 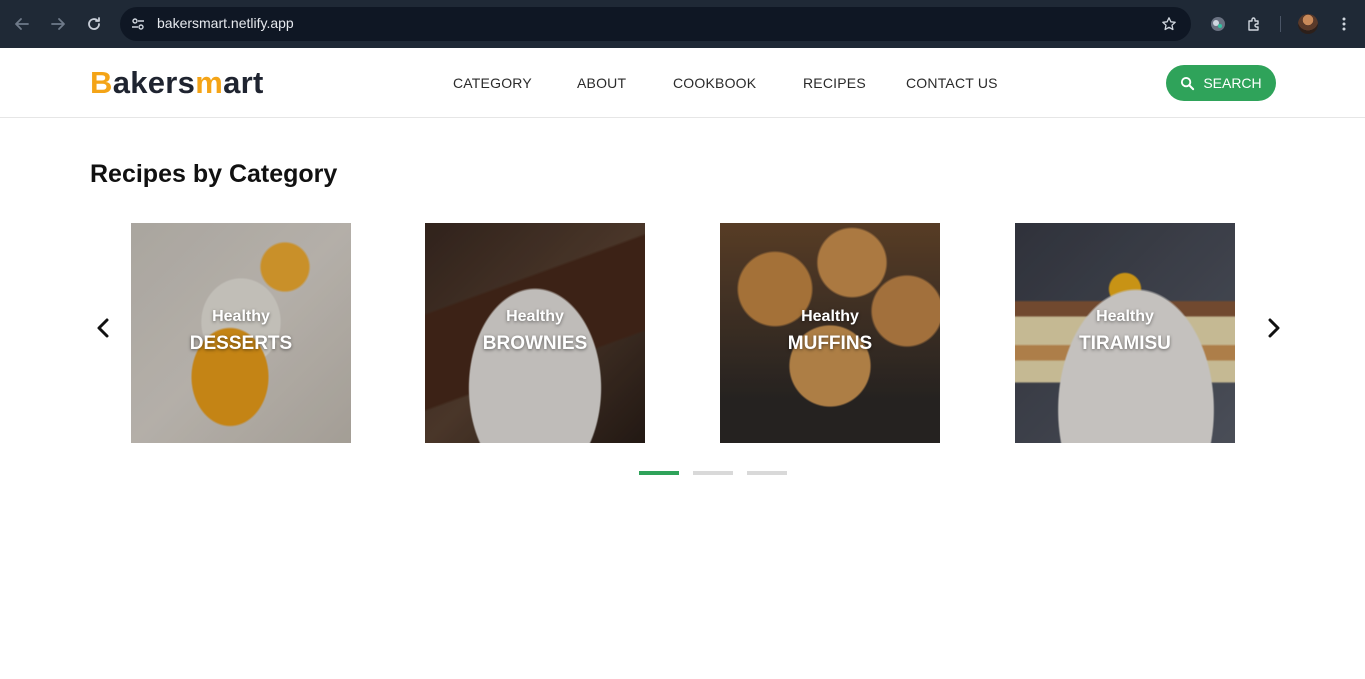 I want to click on card-name: MUFFINS, so click(x=830, y=343).